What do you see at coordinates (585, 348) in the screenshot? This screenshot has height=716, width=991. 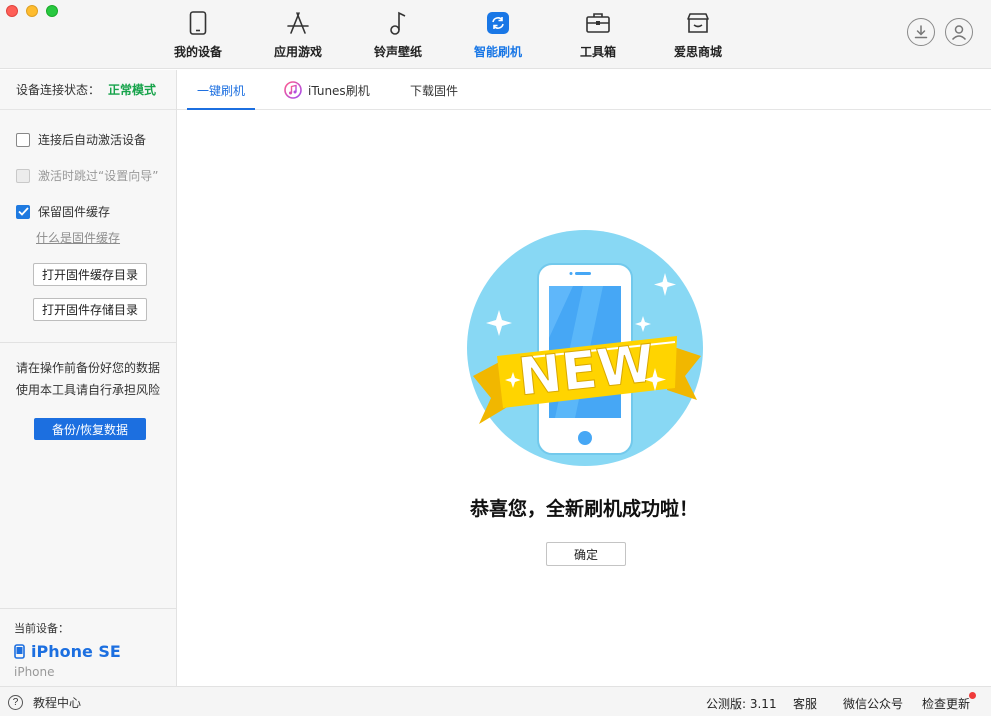 I see `new-phone-illustration: NEW` at bounding box center [585, 348].